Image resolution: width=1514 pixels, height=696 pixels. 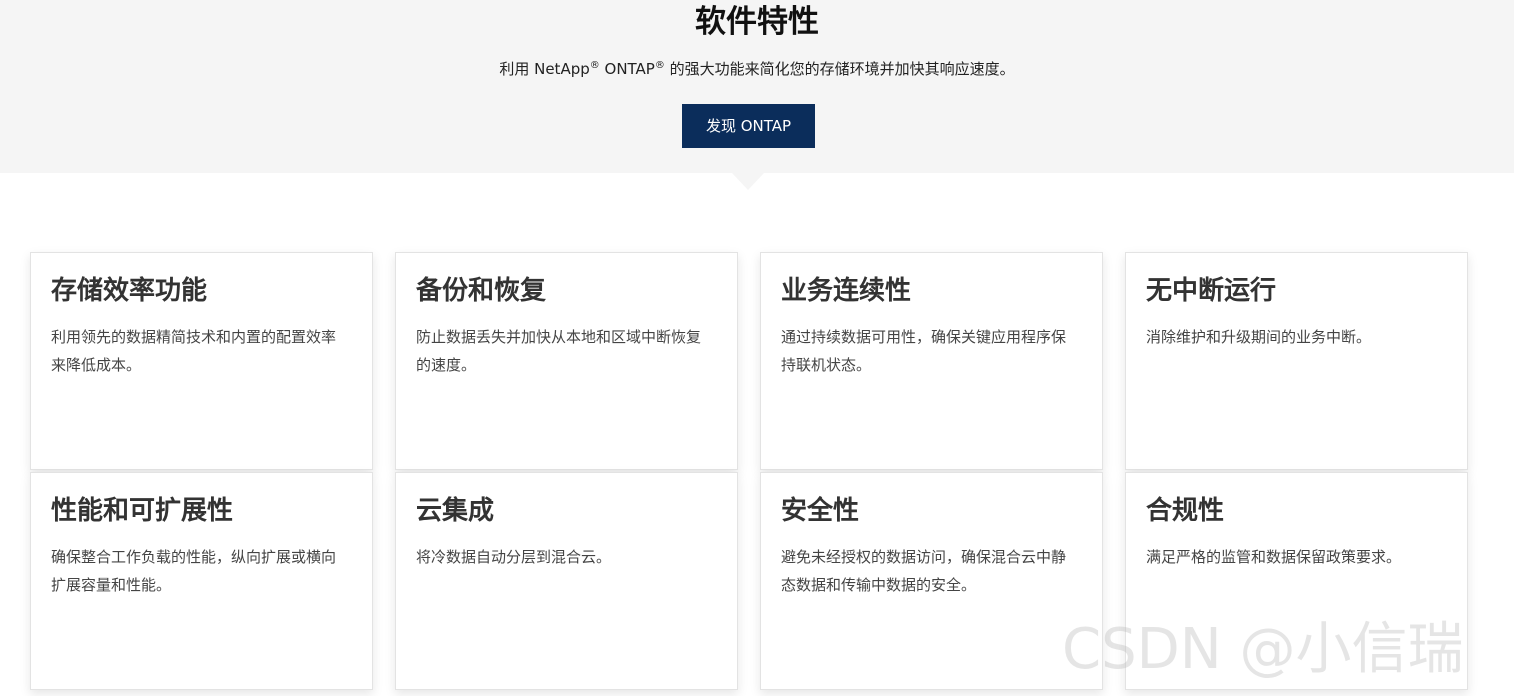 I want to click on feature-card-description: 满足严格的监管和数据保留政策要求。, so click(x=1274, y=557).